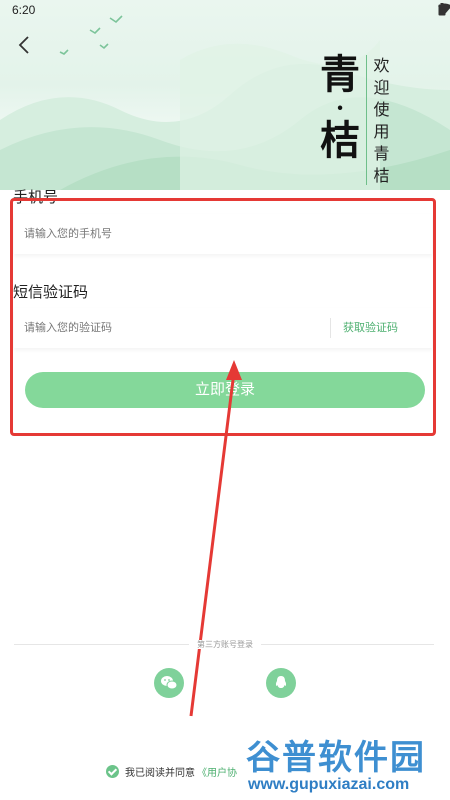 Image resolution: width=450 pixels, height=800 pixels. Describe the element at coordinates (225, 390) in the screenshot. I see `login-button: 立即登录` at that location.